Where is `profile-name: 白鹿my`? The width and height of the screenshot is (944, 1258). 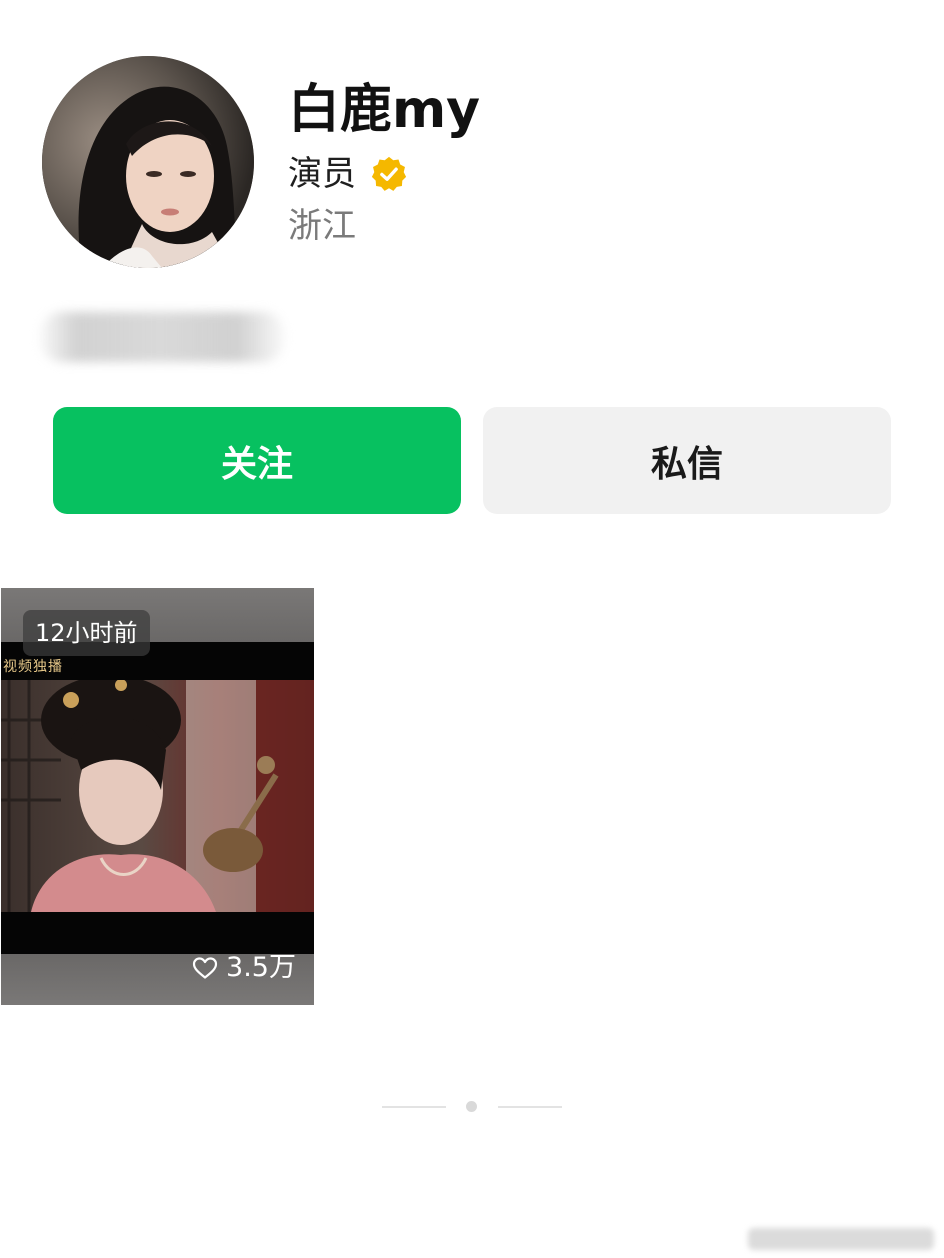 profile-name: 白鹿my is located at coordinates (384, 110).